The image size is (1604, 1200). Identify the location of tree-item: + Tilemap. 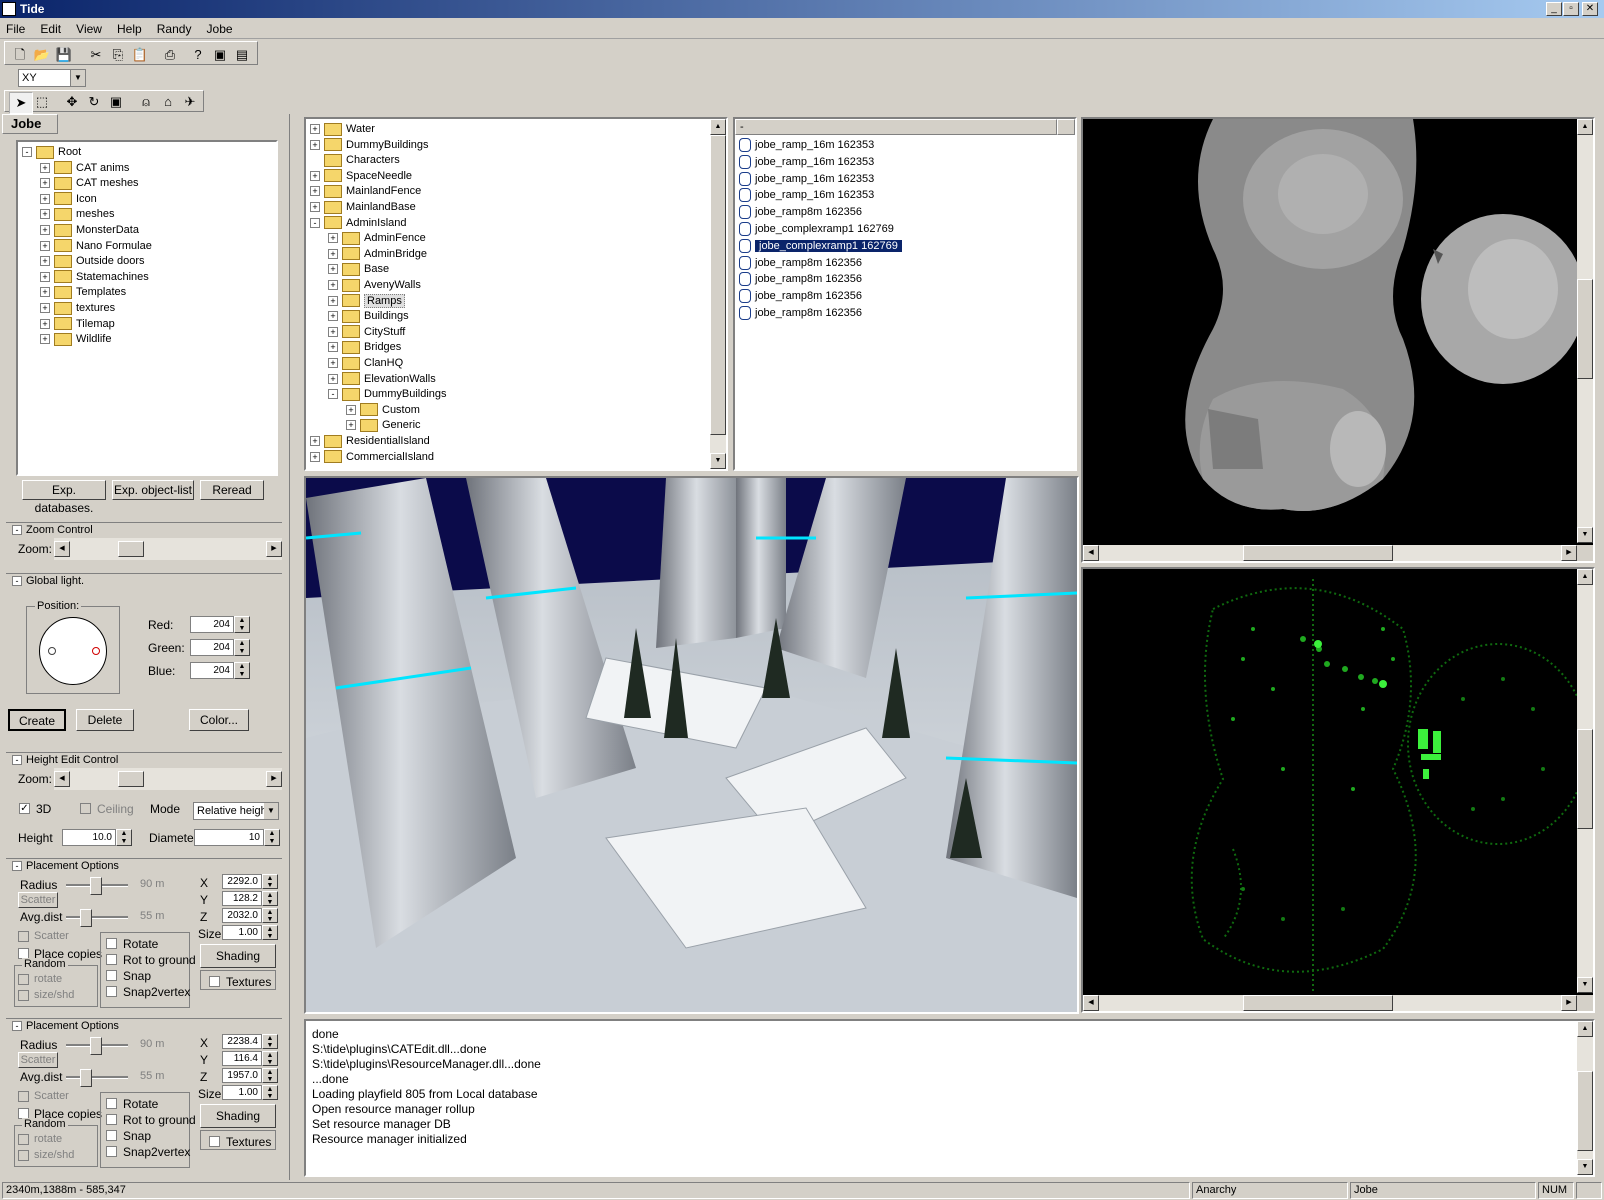
(77, 324).